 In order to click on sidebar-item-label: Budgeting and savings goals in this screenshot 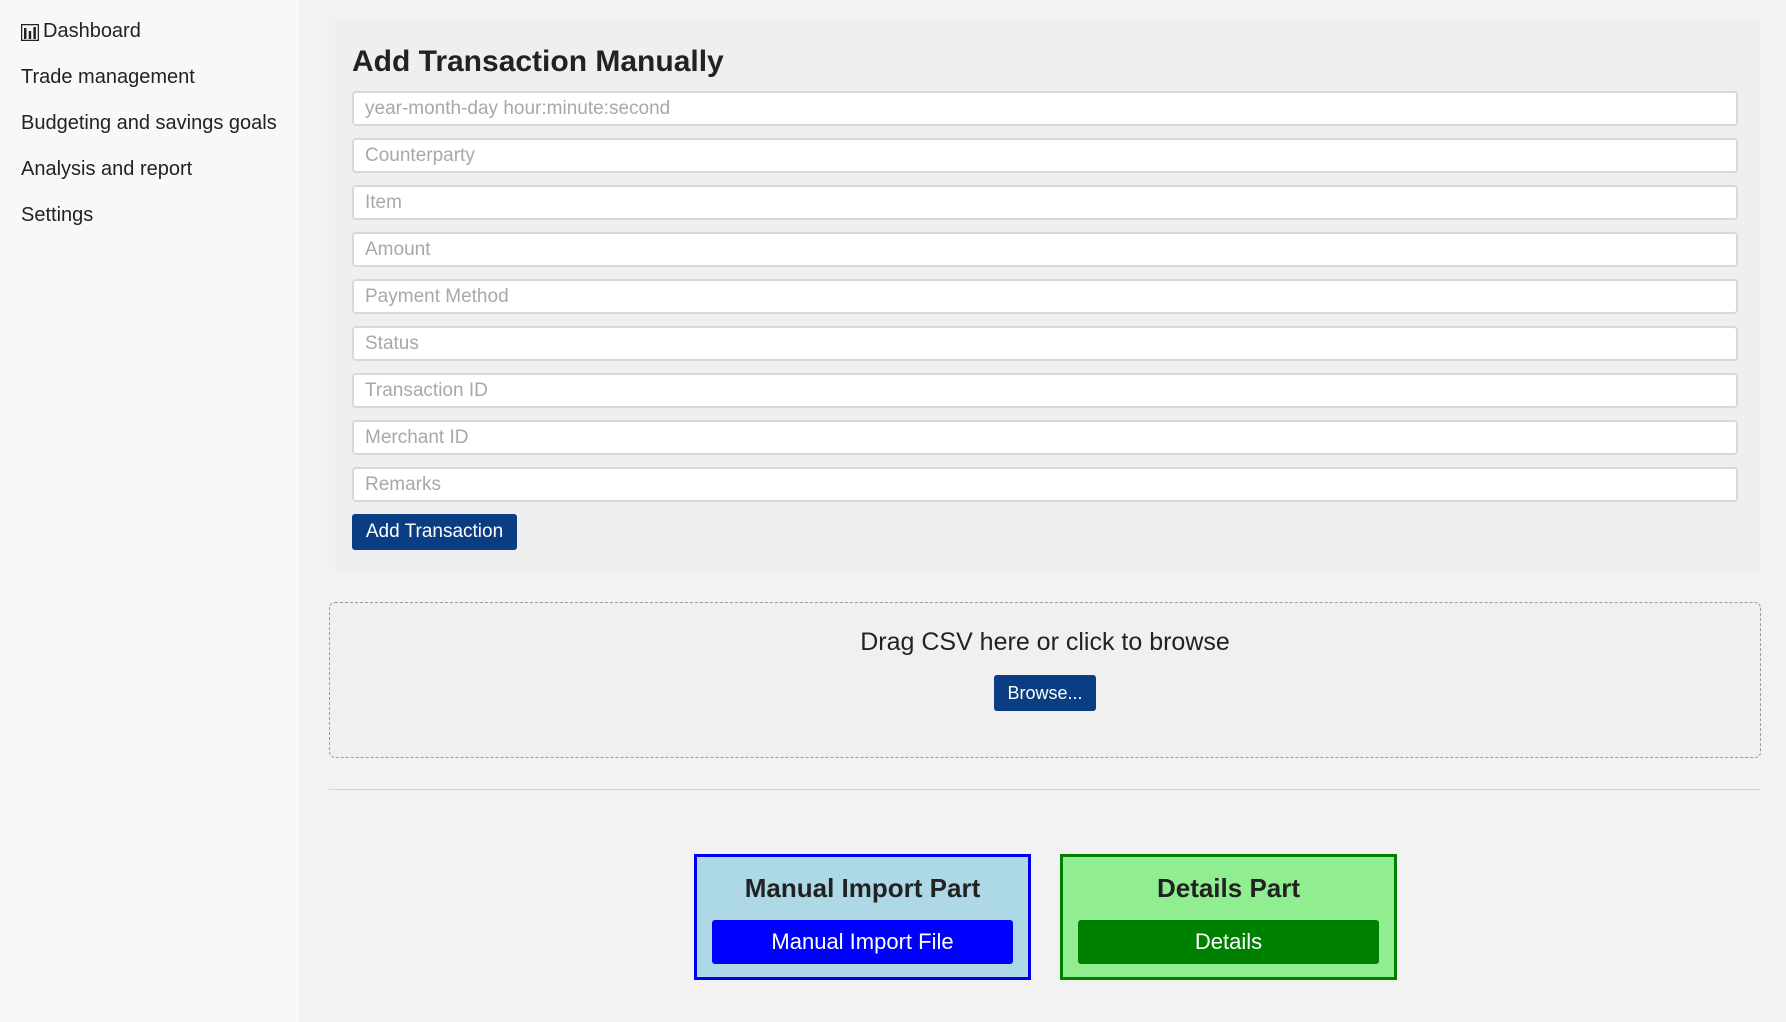, I will do `click(149, 123)`.